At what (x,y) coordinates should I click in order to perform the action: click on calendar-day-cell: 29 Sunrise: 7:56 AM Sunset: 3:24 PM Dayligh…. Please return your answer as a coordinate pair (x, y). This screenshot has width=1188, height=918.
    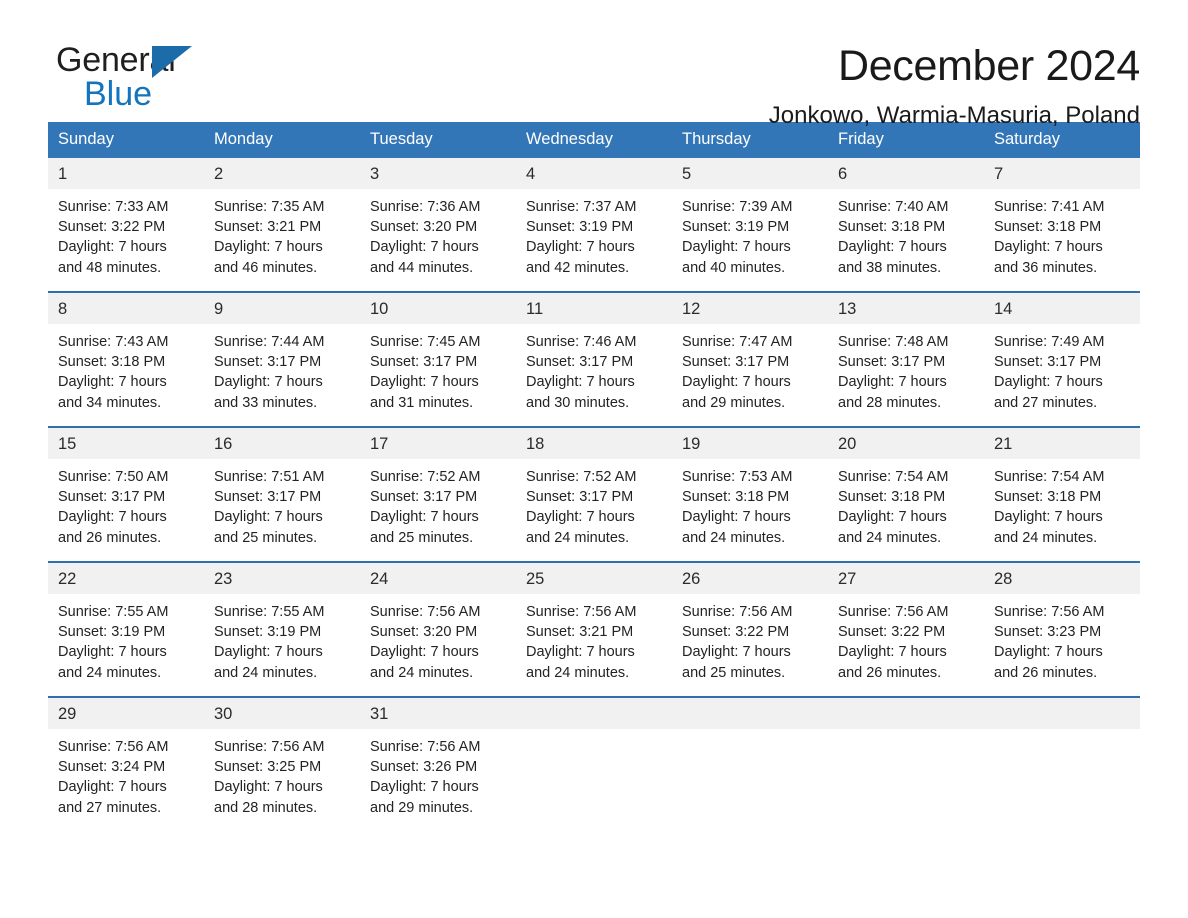
    Looking at the image, I should click on (126, 763).